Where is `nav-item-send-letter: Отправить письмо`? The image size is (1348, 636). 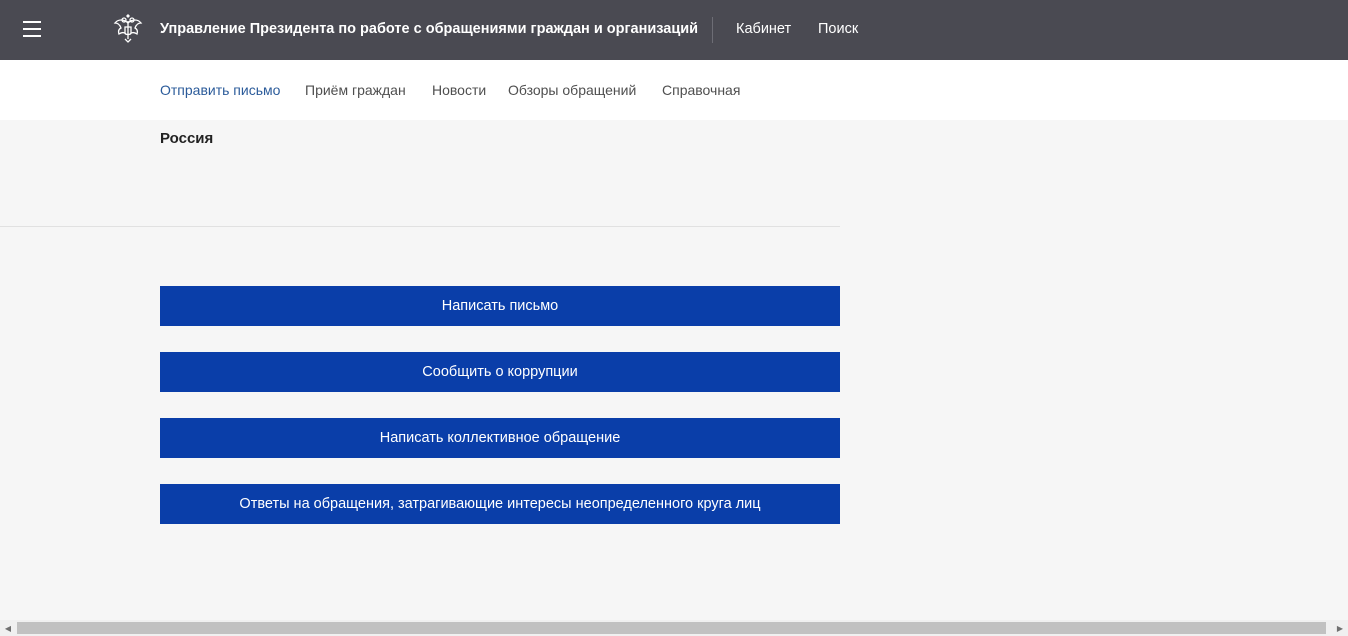
nav-item-send-letter: Отправить письмо is located at coordinates (220, 90).